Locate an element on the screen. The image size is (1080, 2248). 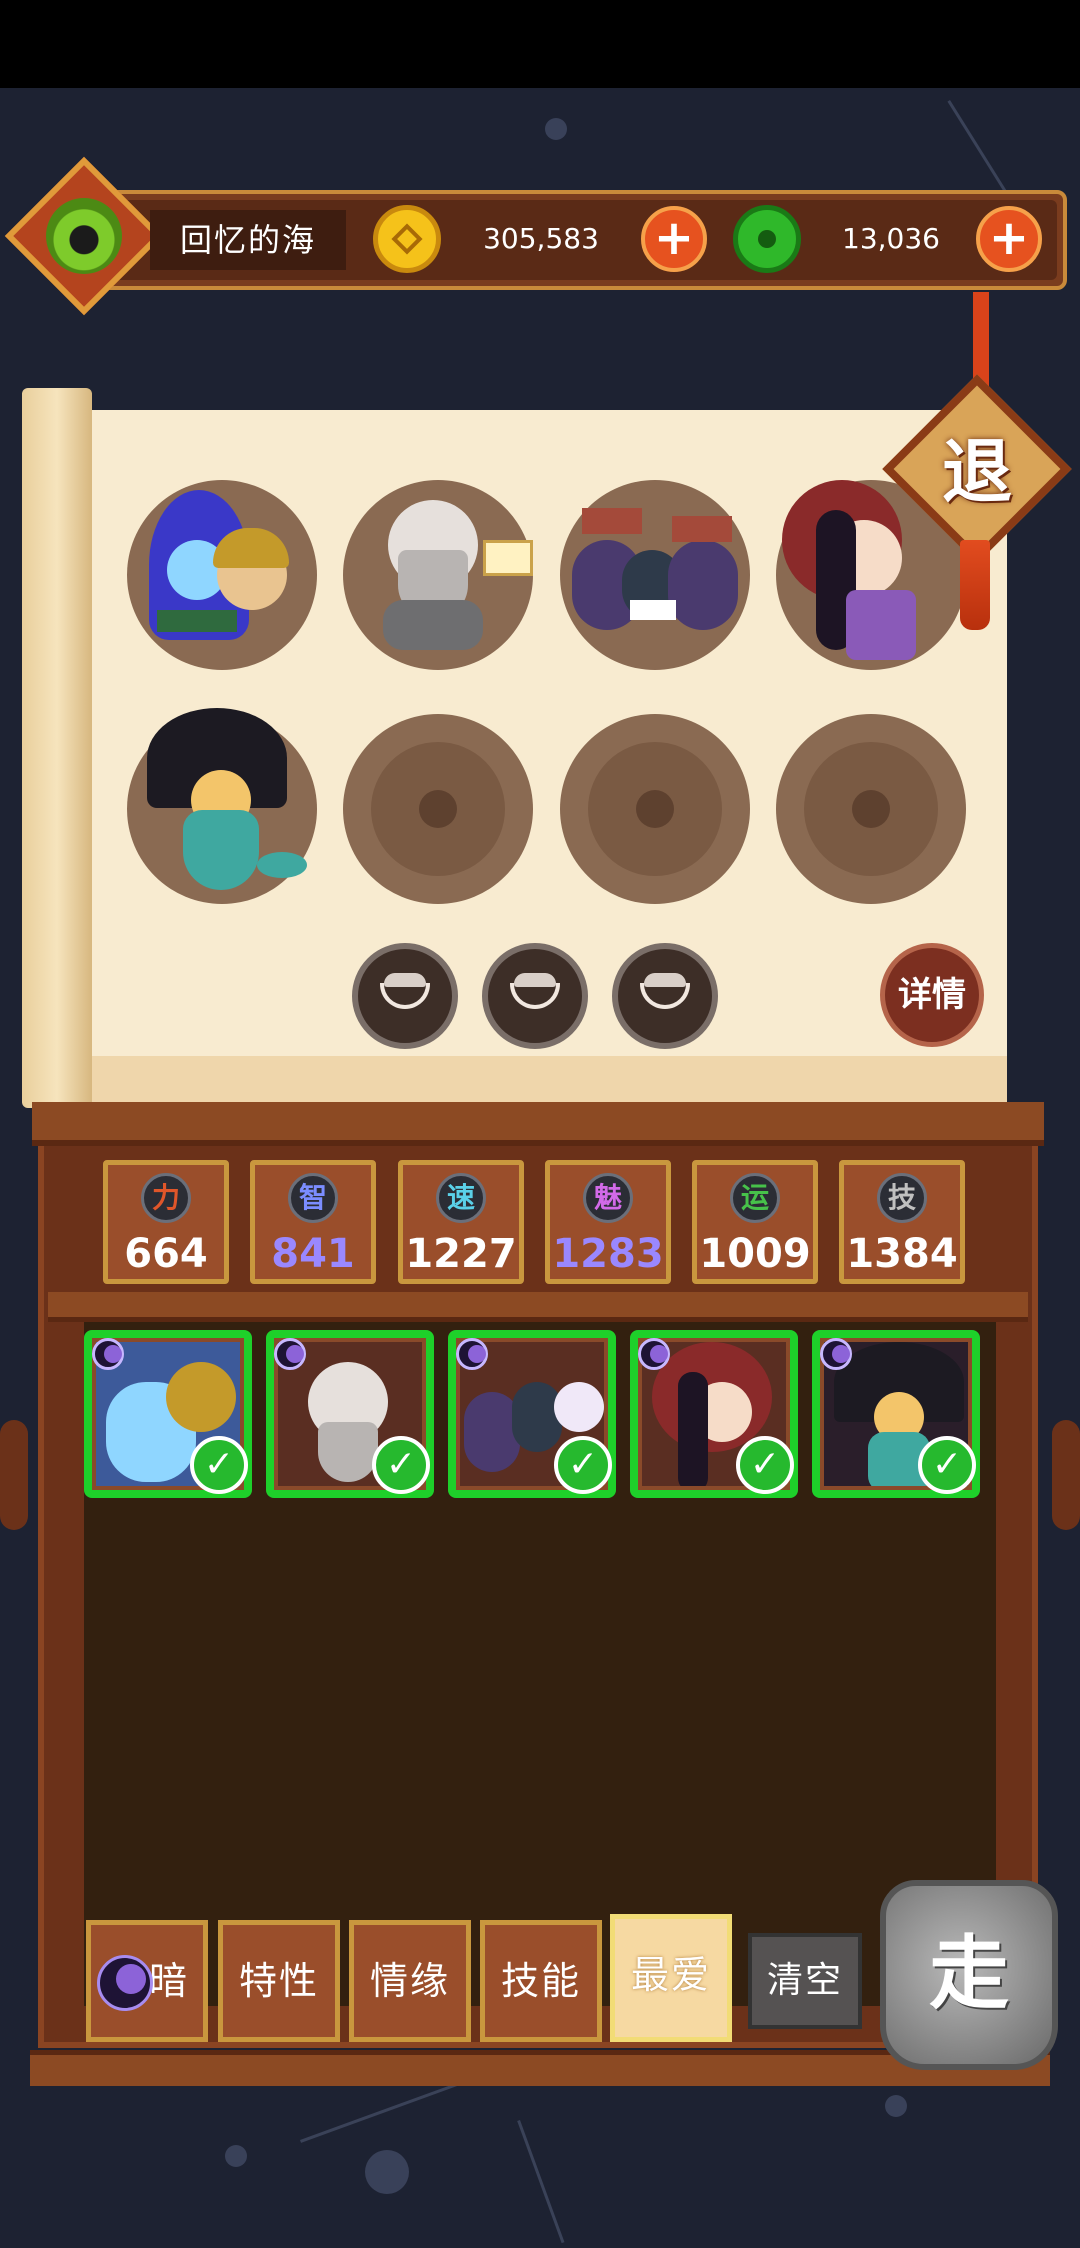
filter-tab-trait: 特性 is located at coordinates (279, 1981).